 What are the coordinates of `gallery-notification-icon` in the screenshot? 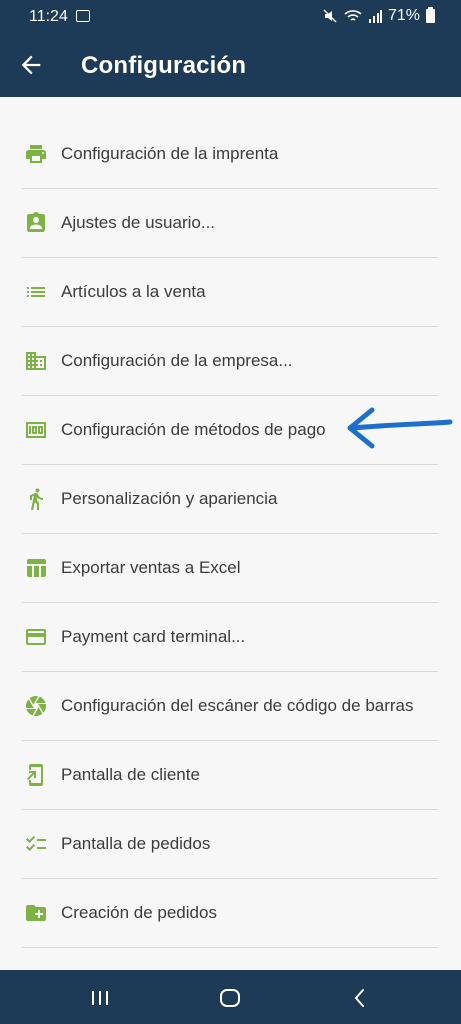 It's located at (83, 16).